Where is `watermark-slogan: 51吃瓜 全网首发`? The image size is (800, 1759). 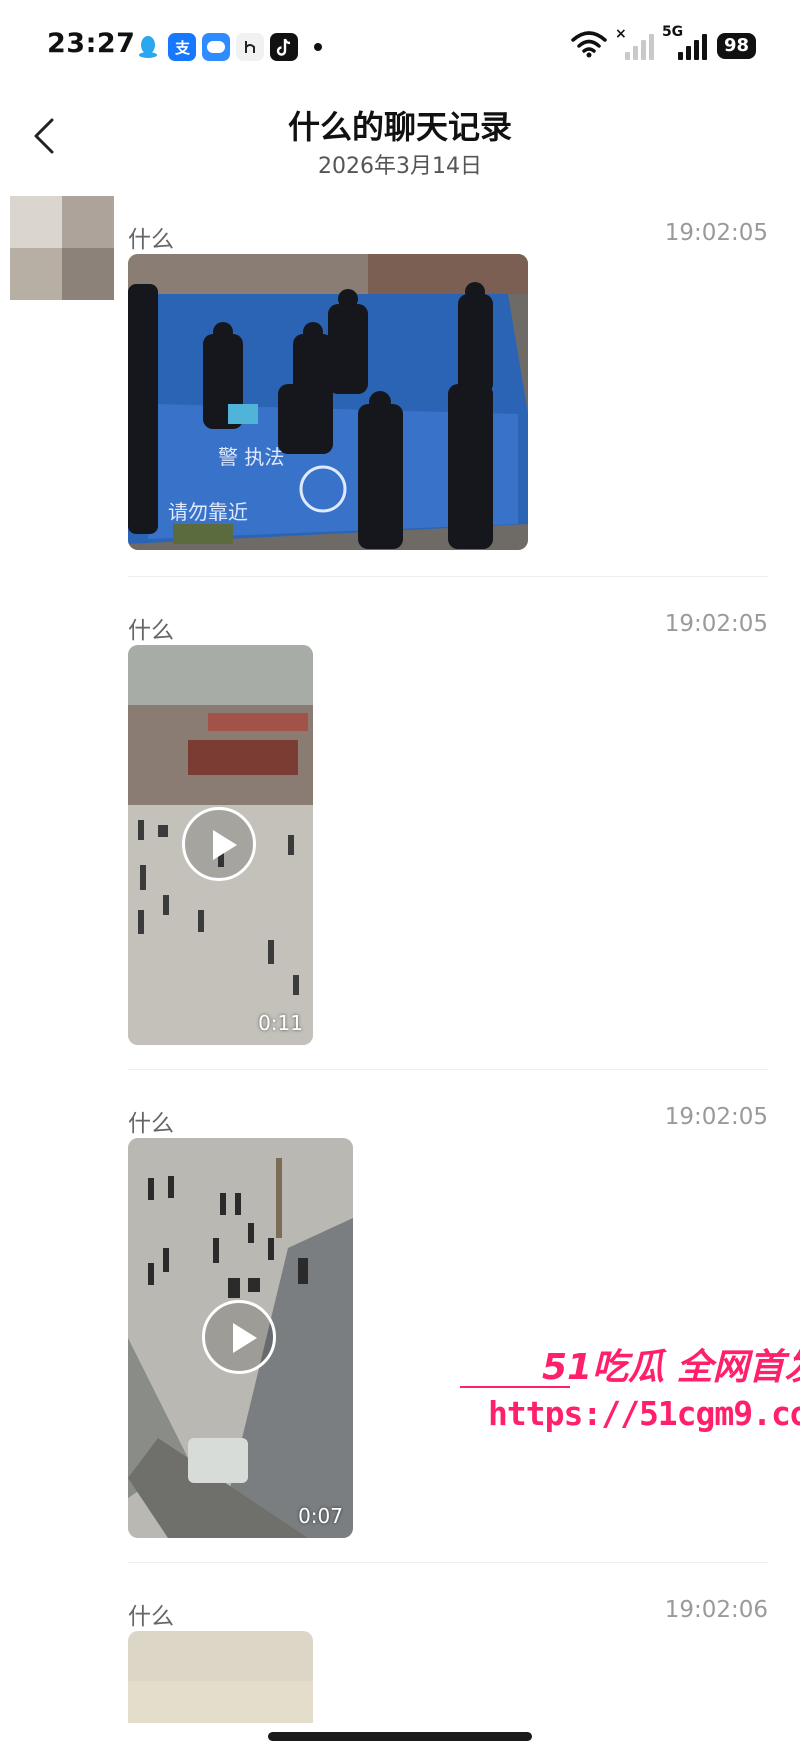
watermark-slogan: 51吃瓜 全网首发 is located at coordinates (671, 1367).